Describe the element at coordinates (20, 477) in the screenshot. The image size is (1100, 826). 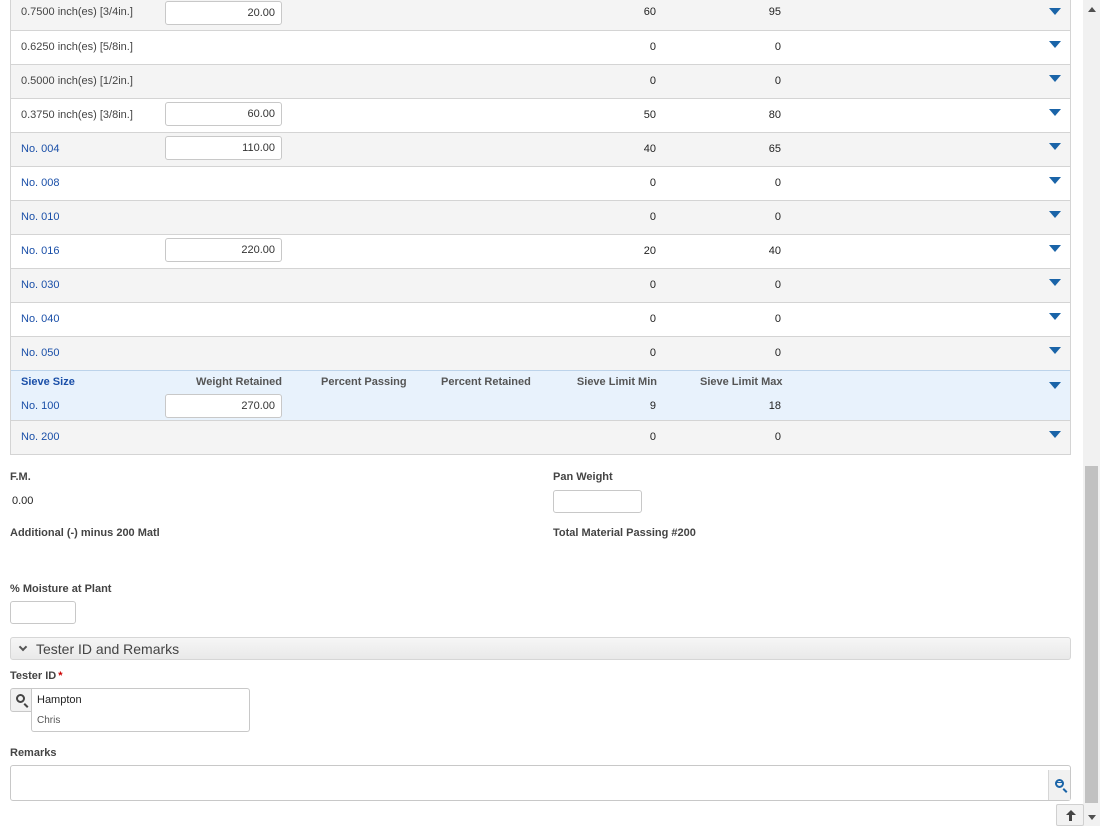
I see `fm-label: F.M.` at that location.